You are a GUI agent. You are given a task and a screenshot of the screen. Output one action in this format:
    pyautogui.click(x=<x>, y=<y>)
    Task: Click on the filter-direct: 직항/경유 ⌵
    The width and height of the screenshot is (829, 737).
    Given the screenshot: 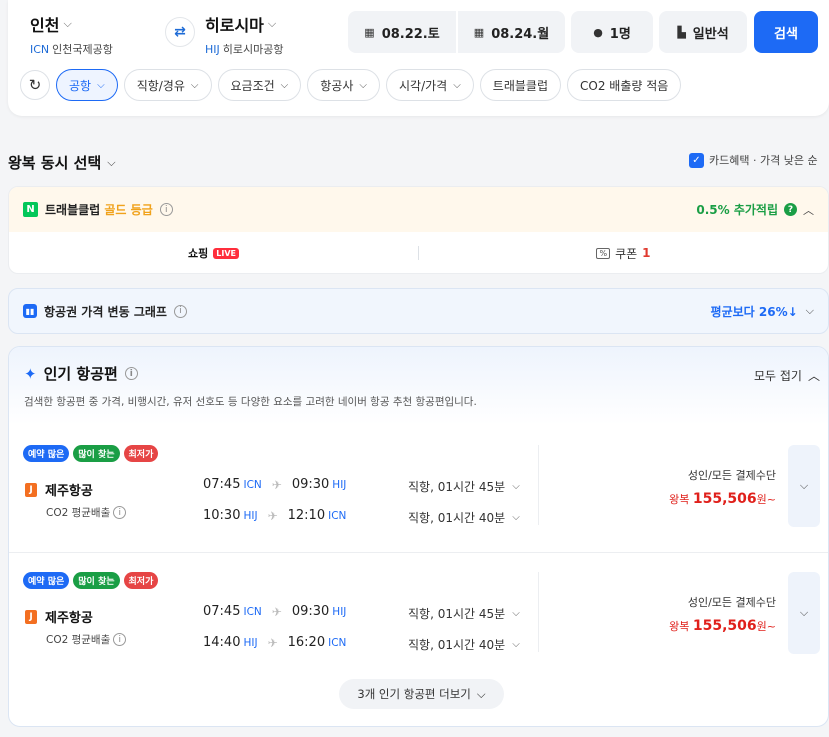 What is the action you would take?
    pyautogui.click(x=167, y=85)
    